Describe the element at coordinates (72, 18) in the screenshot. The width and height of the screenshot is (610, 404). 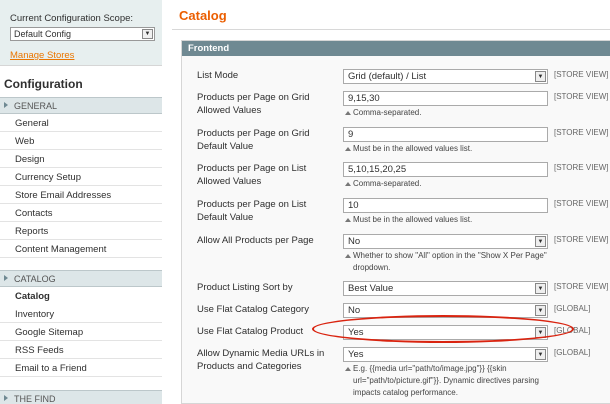
I see `scope-label: Current Configuration Scope:` at that location.